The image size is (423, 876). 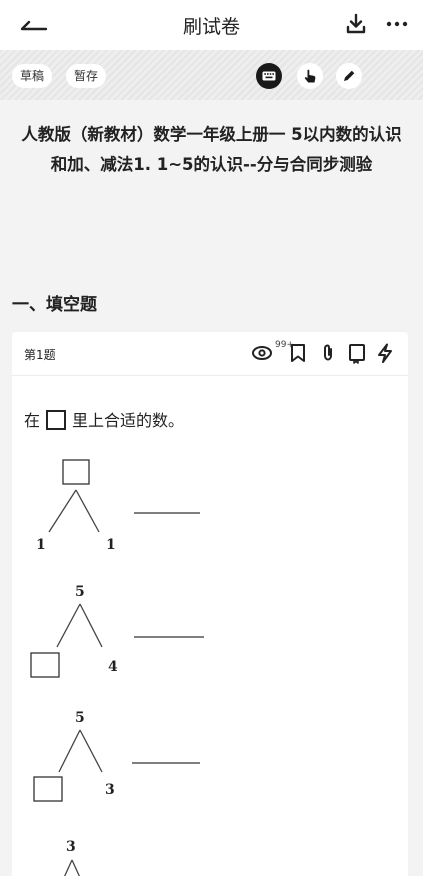 What do you see at coordinates (32, 76) in the screenshot?
I see `draft-button: 草稿` at bounding box center [32, 76].